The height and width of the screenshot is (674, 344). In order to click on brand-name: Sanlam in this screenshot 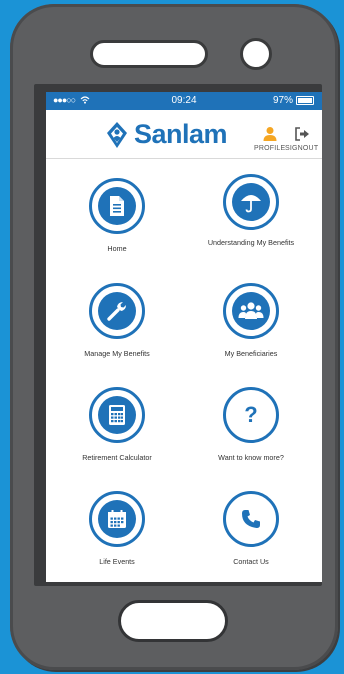, I will do `click(181, 134)`.